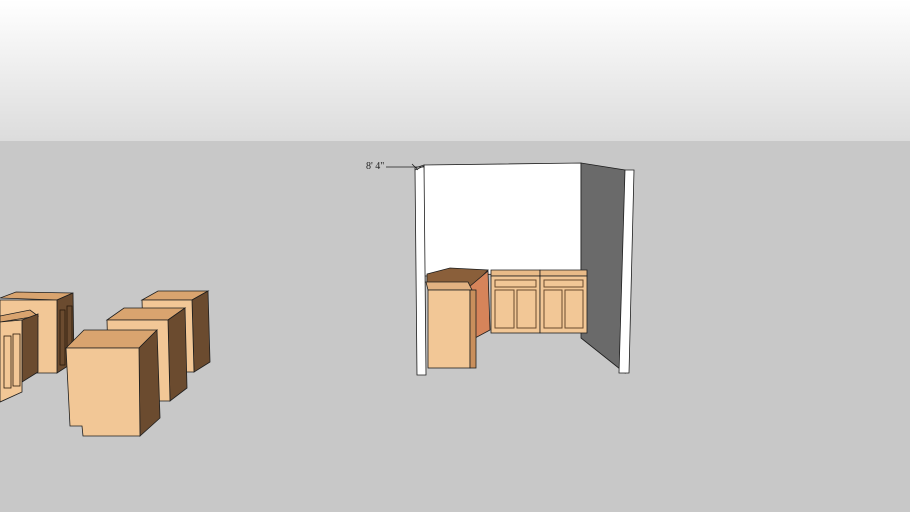 The width and height of the screenshot is (910, 512). What do you see at coordinates (603, 268) in the screenshot?
I see `right-wall` at bounding box center [603, 268].